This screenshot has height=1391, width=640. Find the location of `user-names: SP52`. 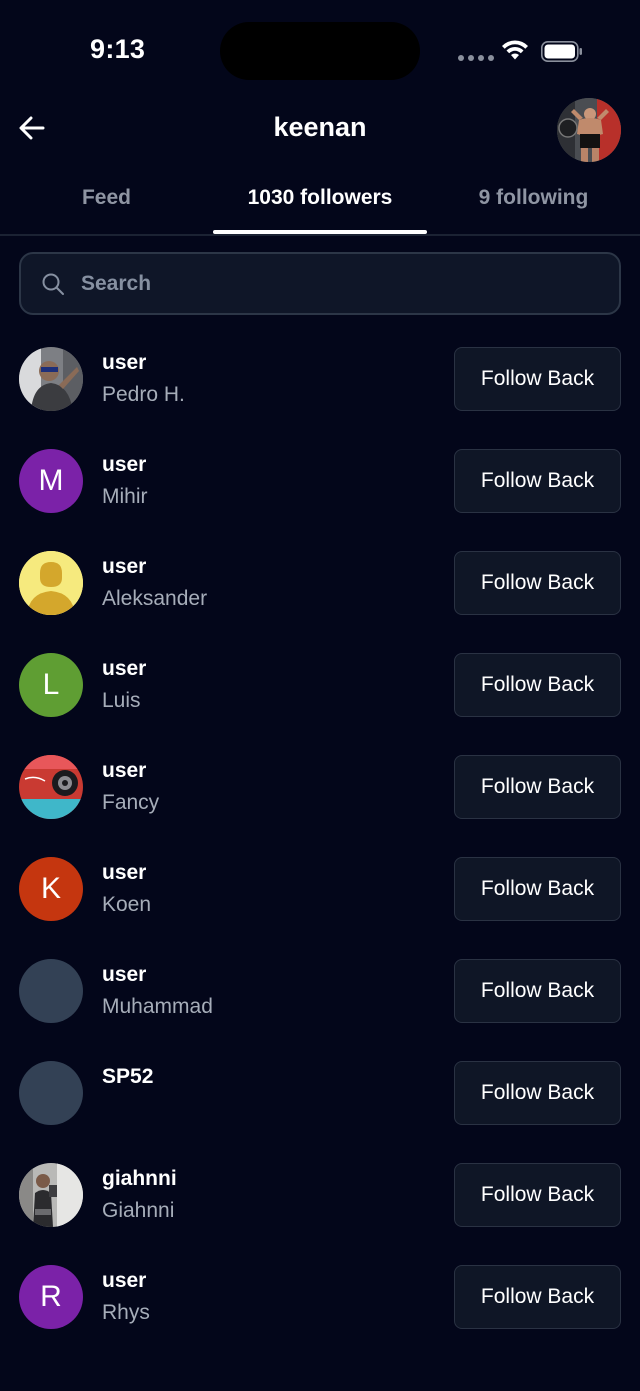

user-names: SP52 is located at coordinates (127, 1080).